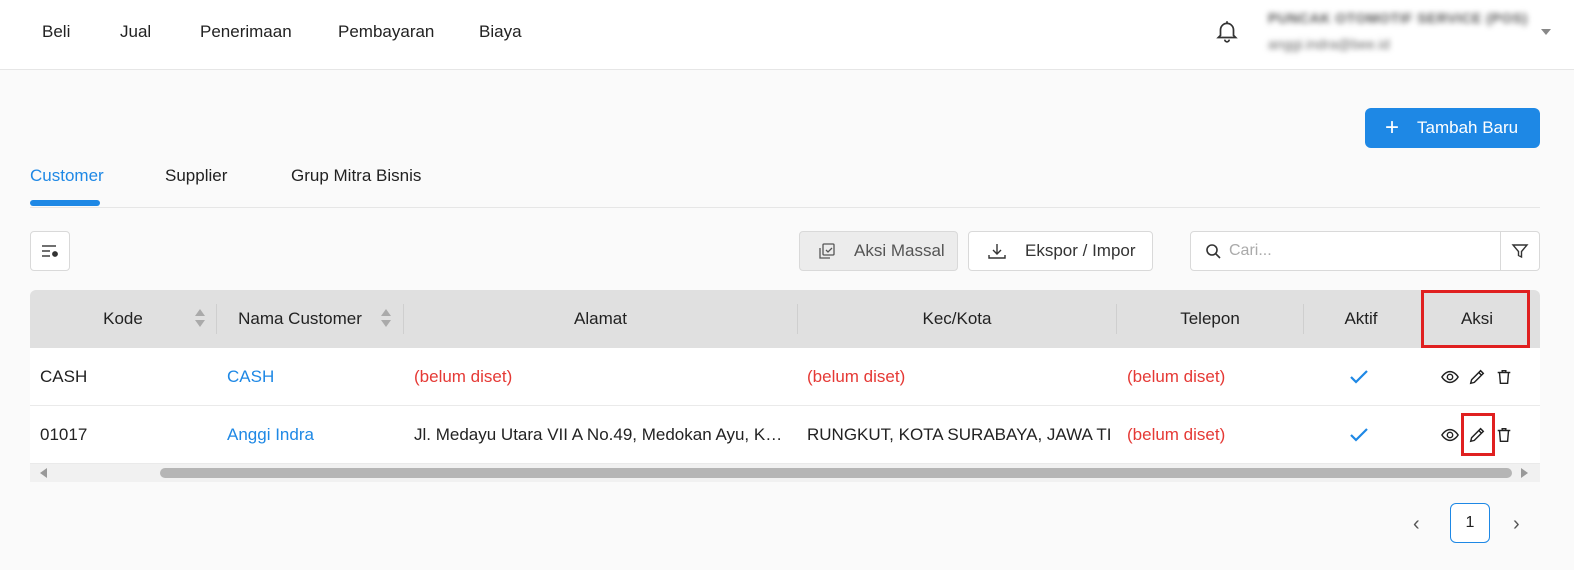  I want to click on scroll-right-icon, so click(1524, 473).